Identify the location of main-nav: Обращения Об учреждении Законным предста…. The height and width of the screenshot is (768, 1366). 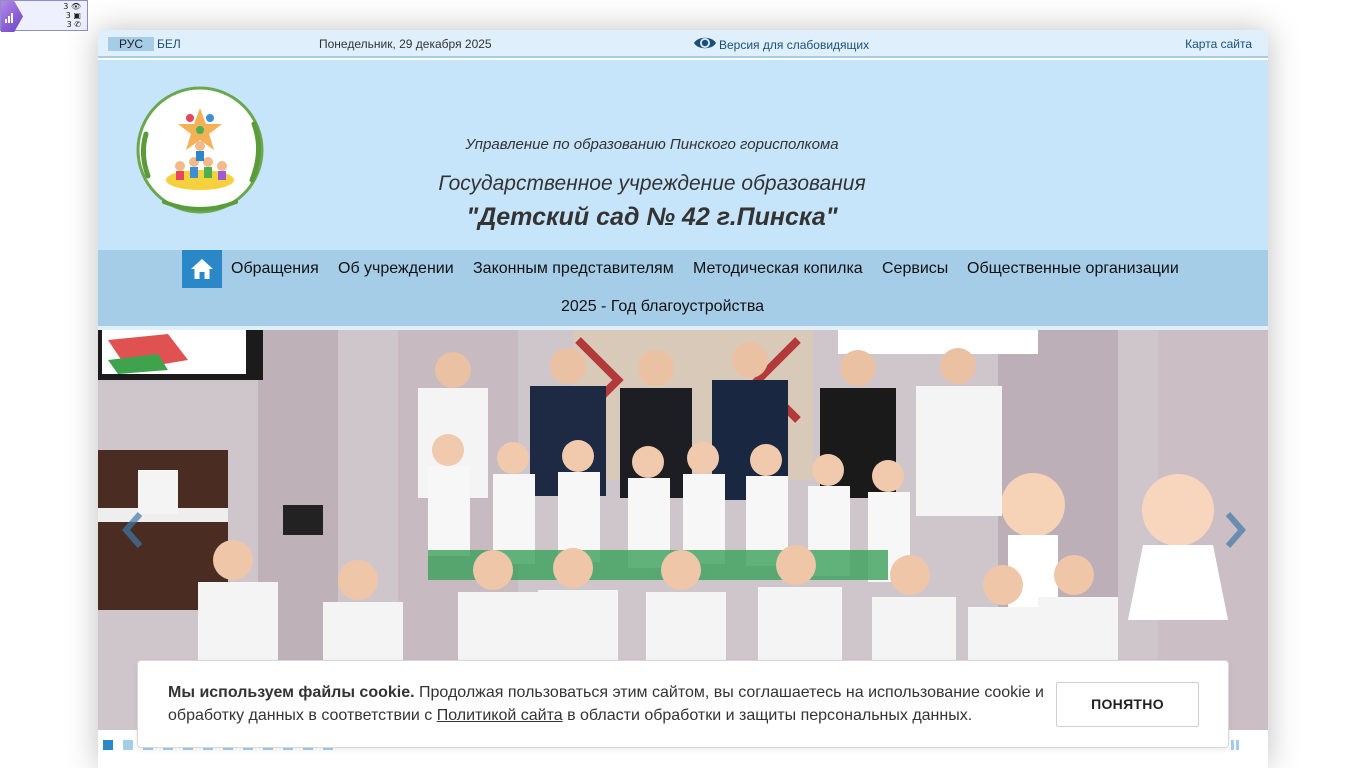
(683, 289).